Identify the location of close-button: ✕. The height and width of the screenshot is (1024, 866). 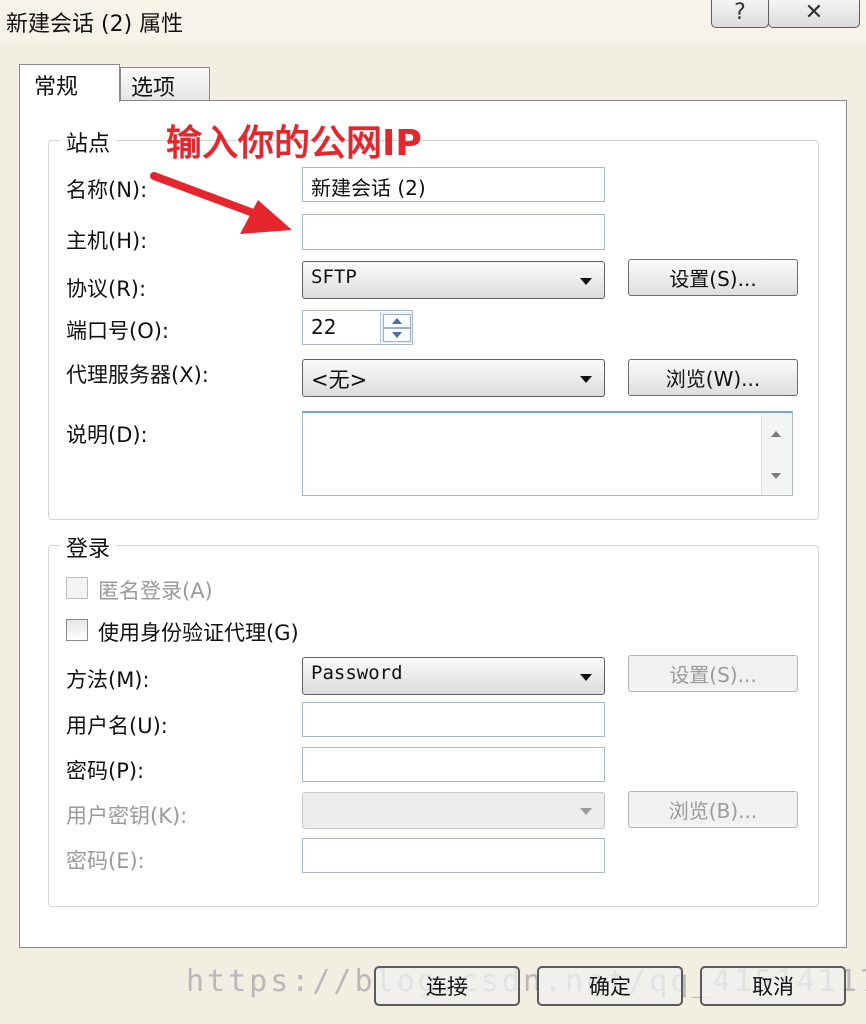
(814, 14).